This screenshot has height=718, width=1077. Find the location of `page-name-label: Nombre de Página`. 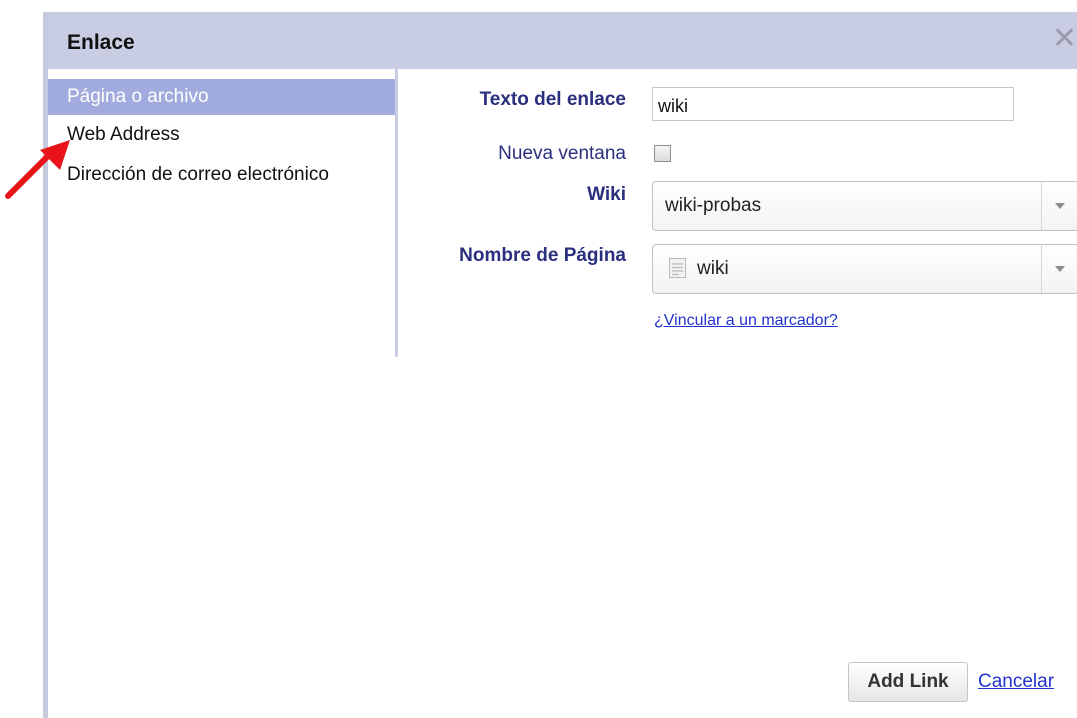

page-name-label: Nombre de Página is located at coordinates (542, 255).